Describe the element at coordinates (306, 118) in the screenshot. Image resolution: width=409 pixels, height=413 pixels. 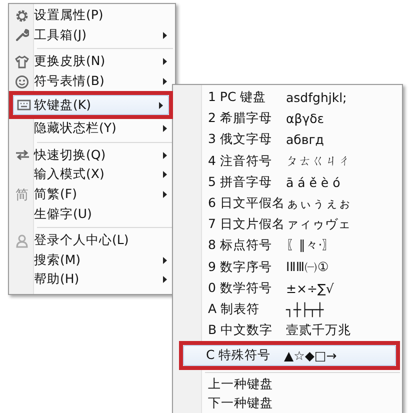
I see `keyboard-sample: αβγδε` at that location.